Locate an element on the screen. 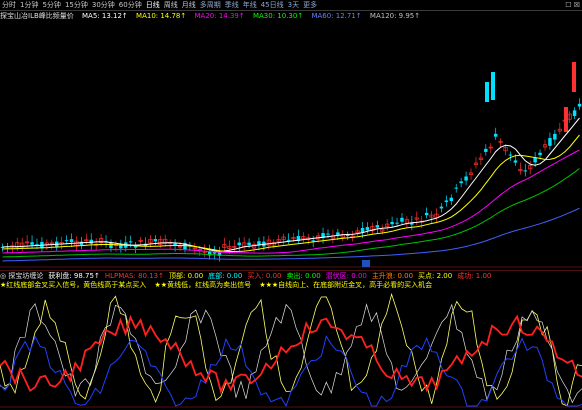 This screenshot has height=410, width=582. sub-indicator-title: ◎ 探宝坊缠论 is located at coordinates (22, 276).